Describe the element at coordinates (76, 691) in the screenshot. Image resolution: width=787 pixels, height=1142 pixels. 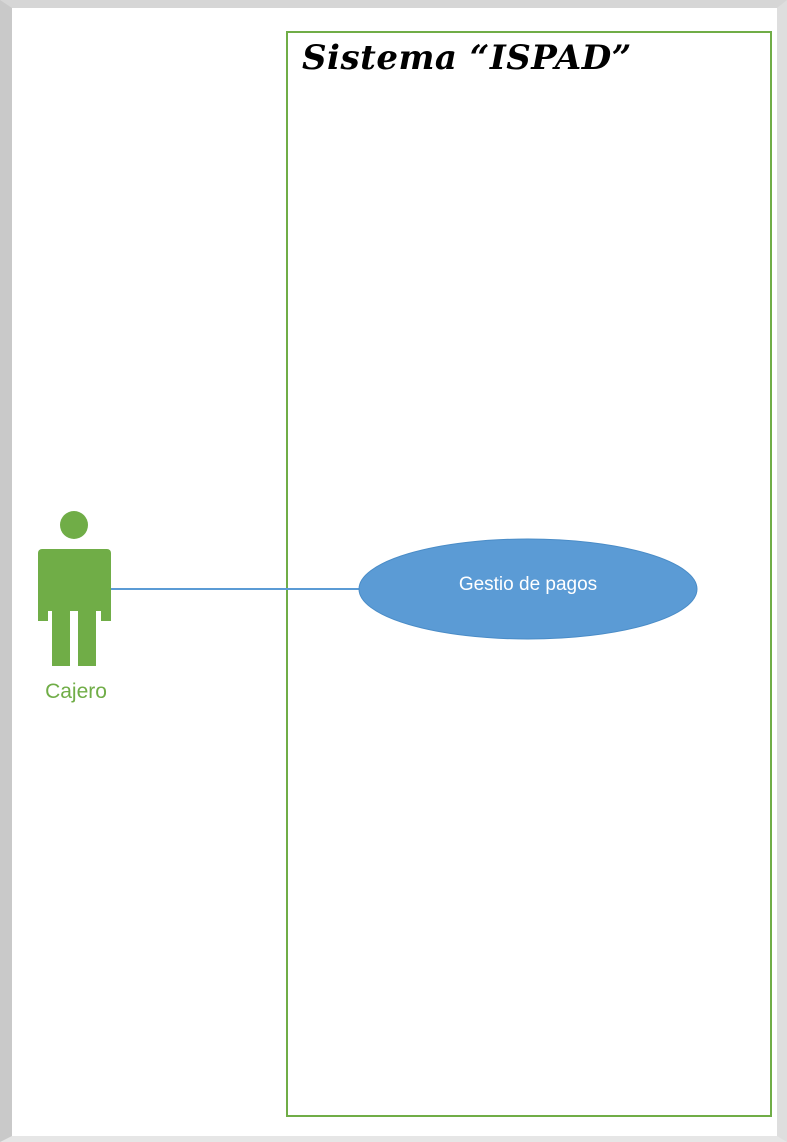
I see `actor-label: Cajero` at that location.